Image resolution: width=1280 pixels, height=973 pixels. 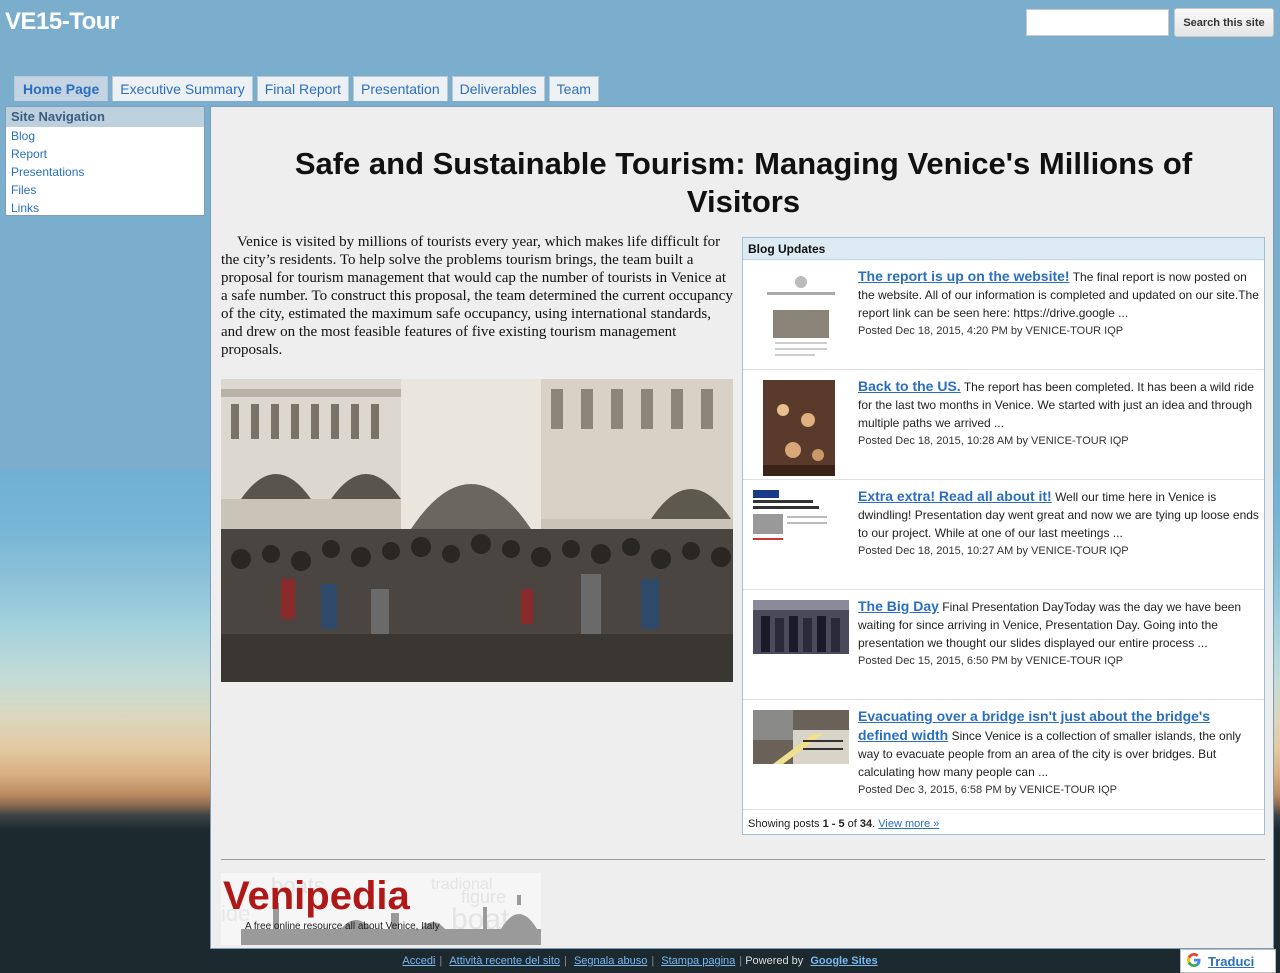 What do you see at coordinates (418, 961) in the screenshot?
I see `footer-link-accedi: Accedi` at bounding box center [418, 961].